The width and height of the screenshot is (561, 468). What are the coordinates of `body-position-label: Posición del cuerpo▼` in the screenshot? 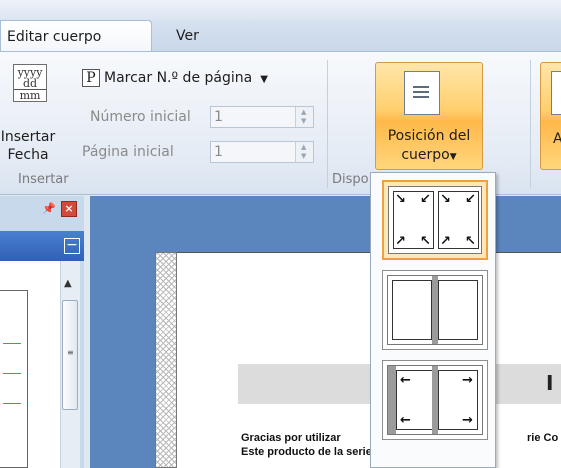 It's located at (429, 147).